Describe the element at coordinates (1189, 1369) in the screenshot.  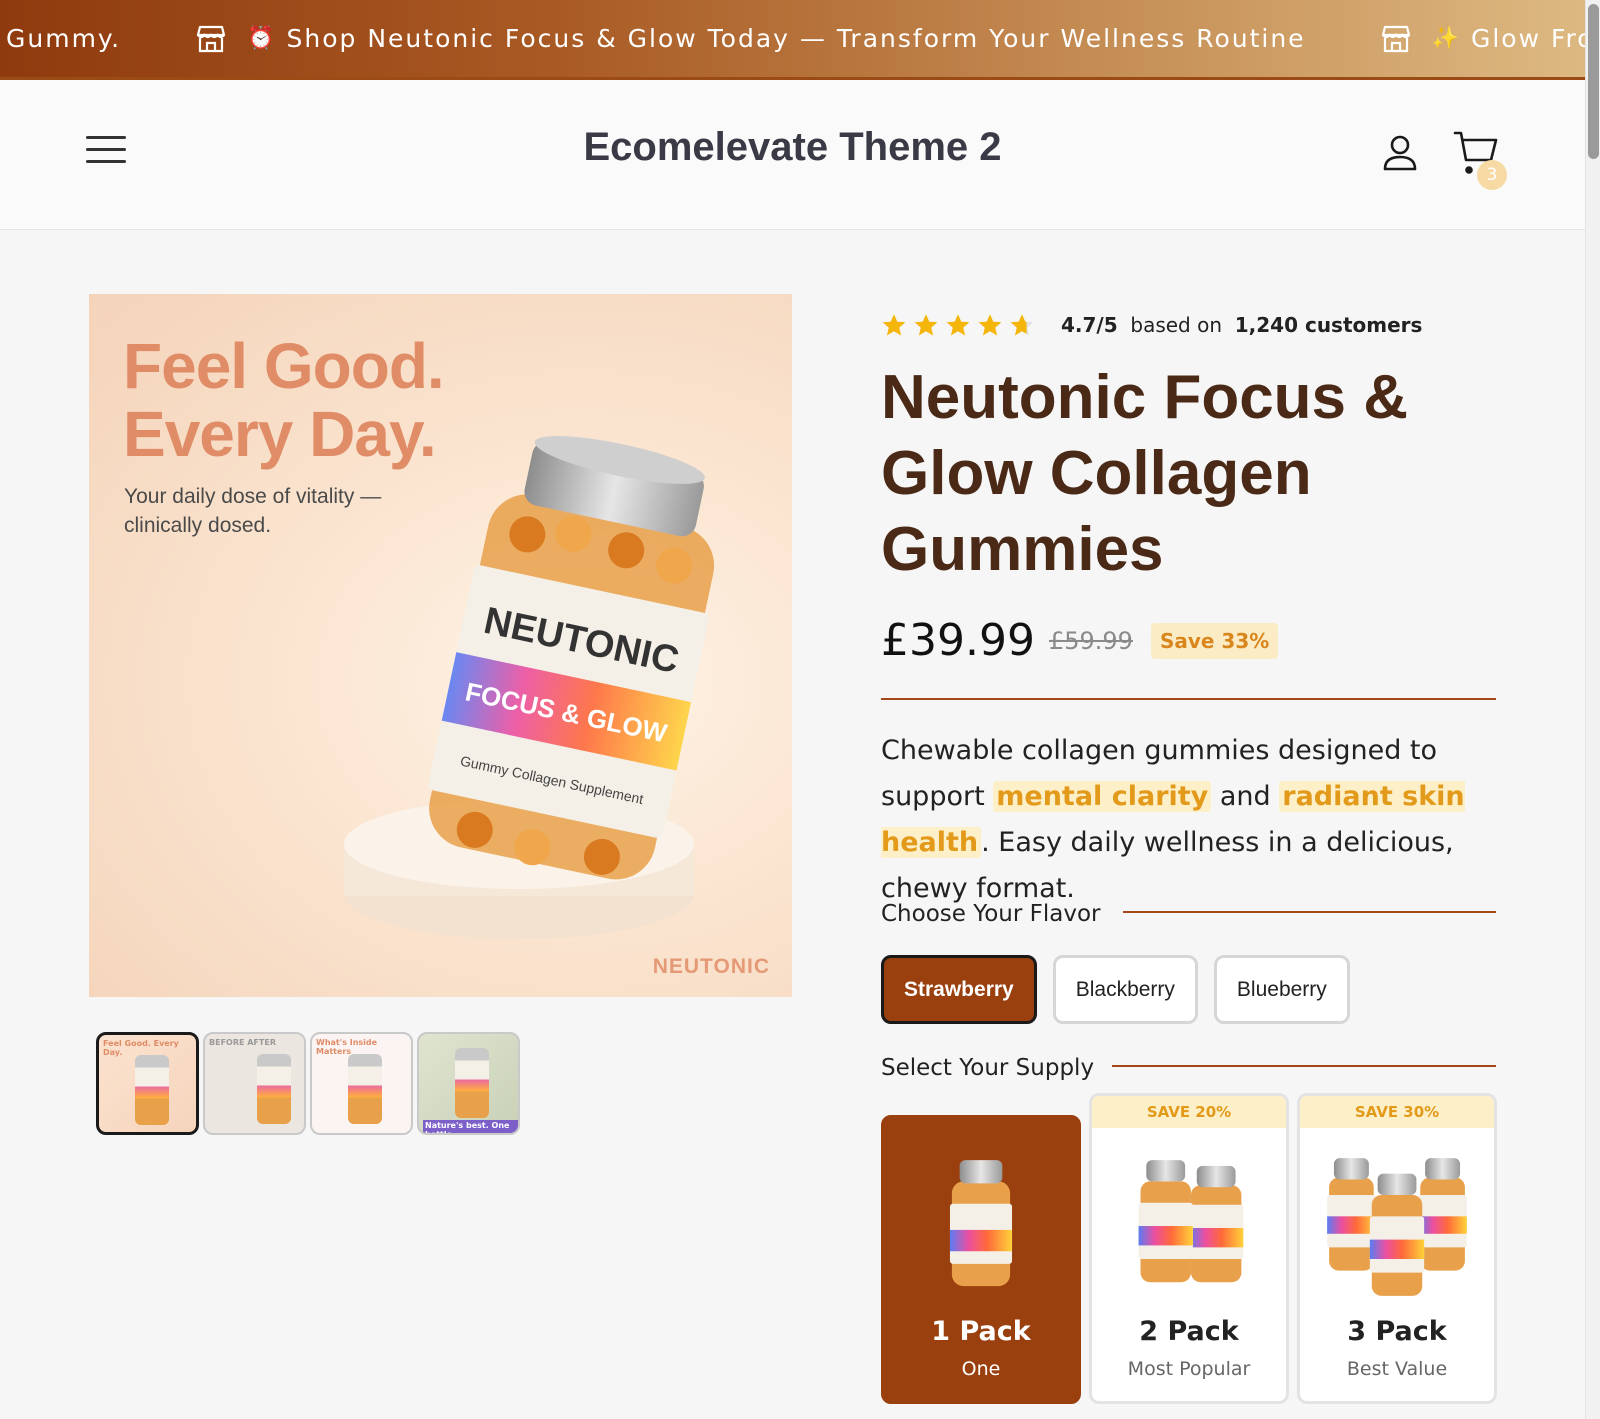
I see `pack-subtitle: Most Popular` at that location.